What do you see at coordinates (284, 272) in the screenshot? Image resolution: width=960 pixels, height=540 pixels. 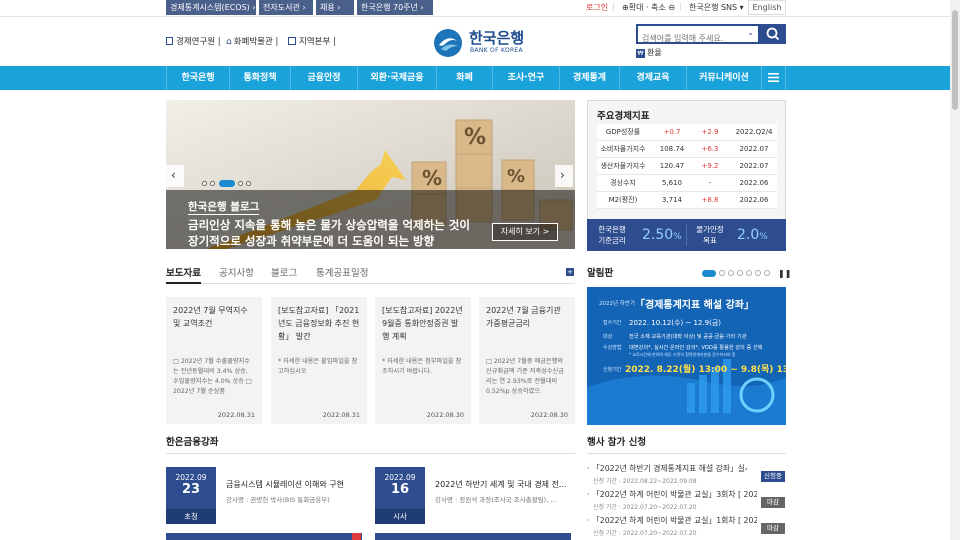 I see `tab-blog: 블로그` at bounding box center [284, 272].